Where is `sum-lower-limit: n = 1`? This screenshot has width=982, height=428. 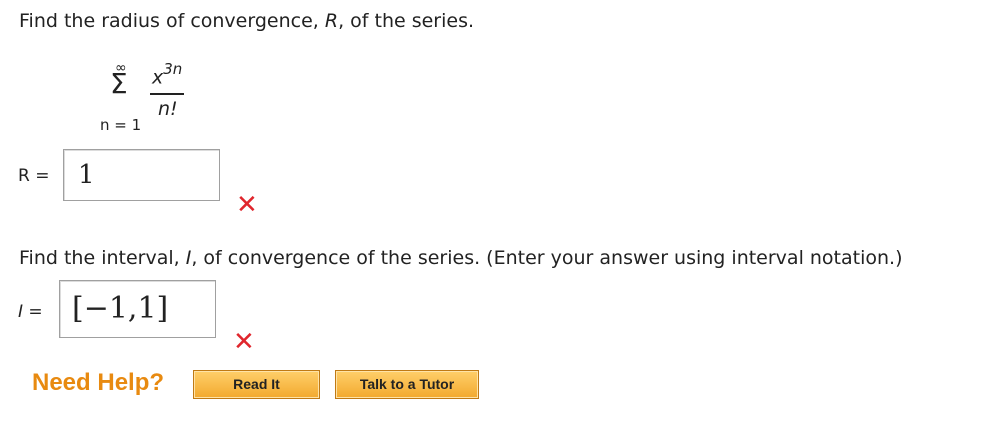
sum-lower-limit: n = 1 is located at coordinates (121, 125).